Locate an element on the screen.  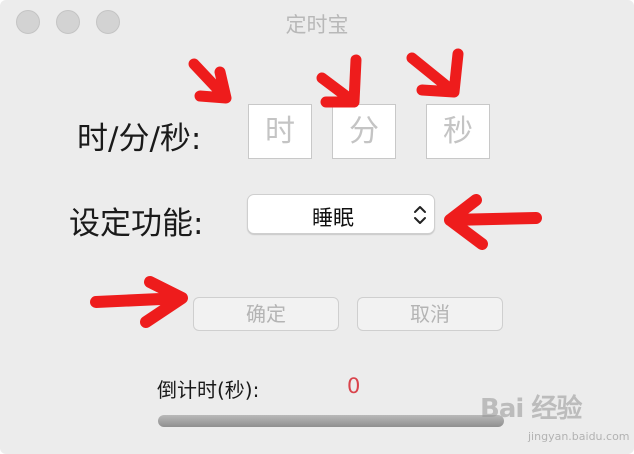
watermark-brand: Bai 经验 is located at coordinates (531, 409).